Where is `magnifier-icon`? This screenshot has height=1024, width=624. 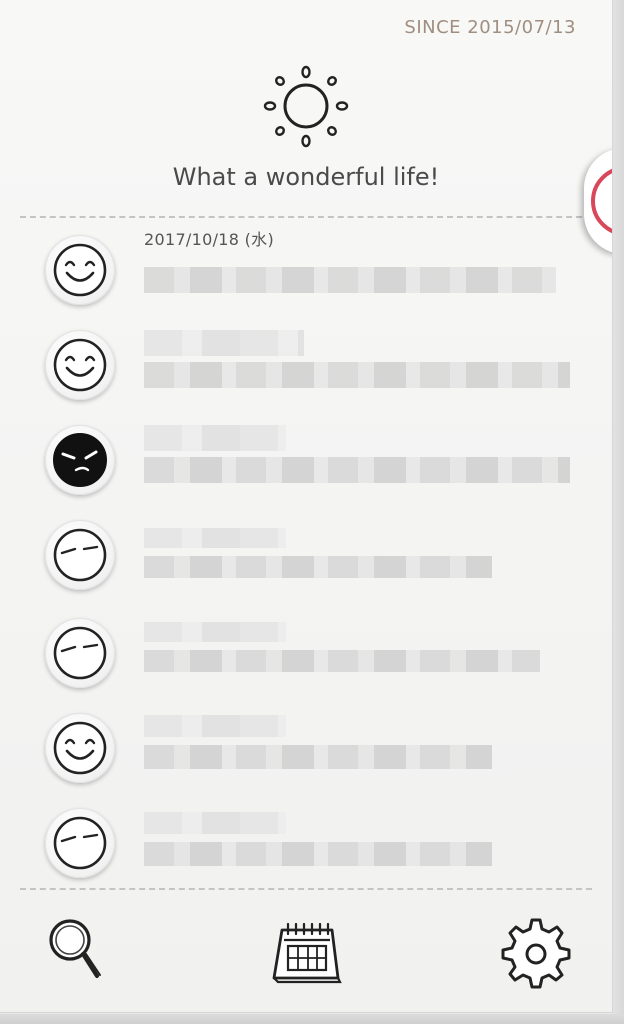
magnifier-icon is located at coordinates (80, 950).